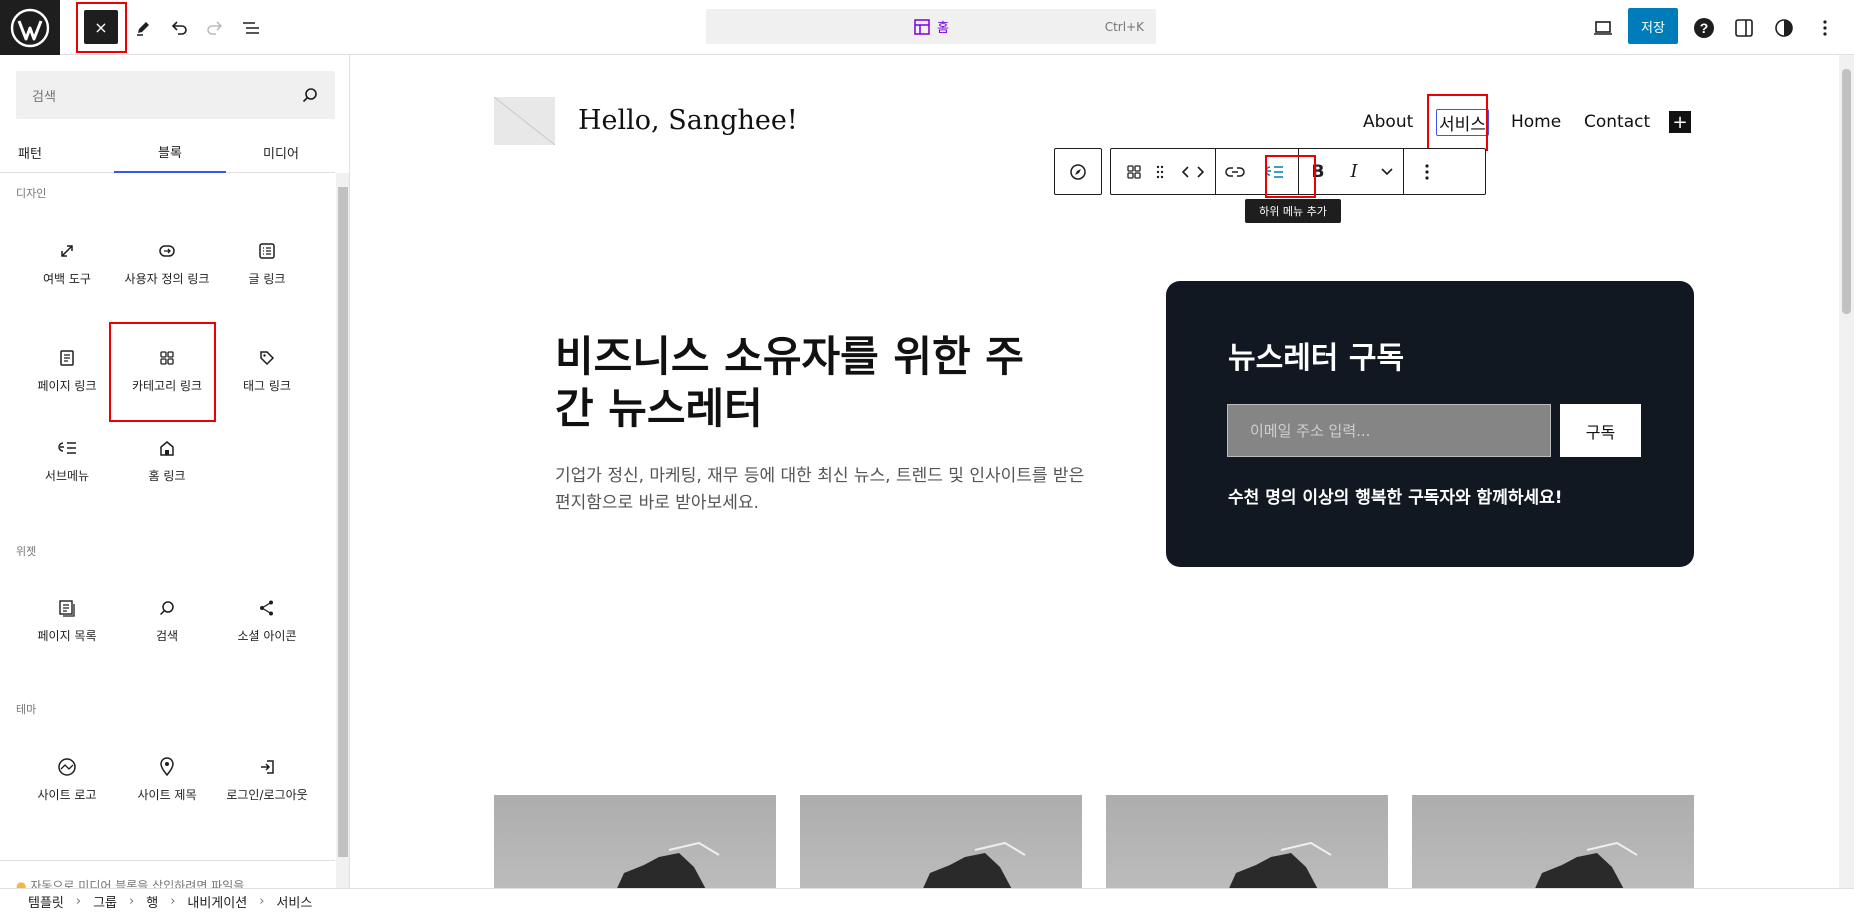 The width and height of the screenshot is (1854, 914). What do you see at coordinates (267, 619) in the screenshot?
I see `block-item-social-icons: 소셜 아이콘` at bounding box center [267, 619].